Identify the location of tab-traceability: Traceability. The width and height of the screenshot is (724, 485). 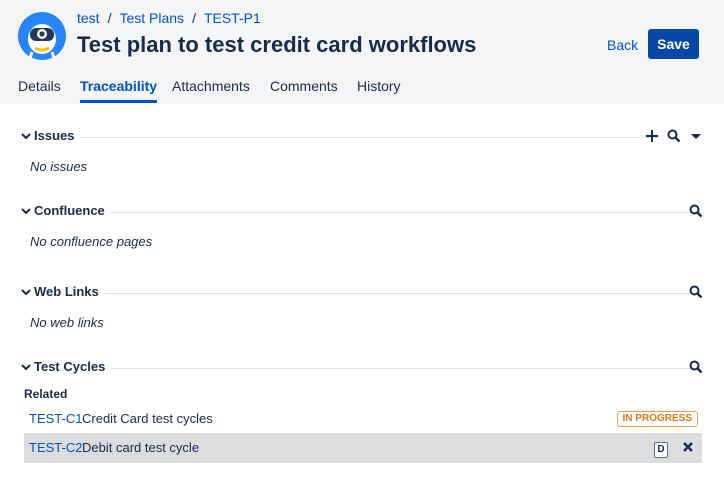
(119, 90).